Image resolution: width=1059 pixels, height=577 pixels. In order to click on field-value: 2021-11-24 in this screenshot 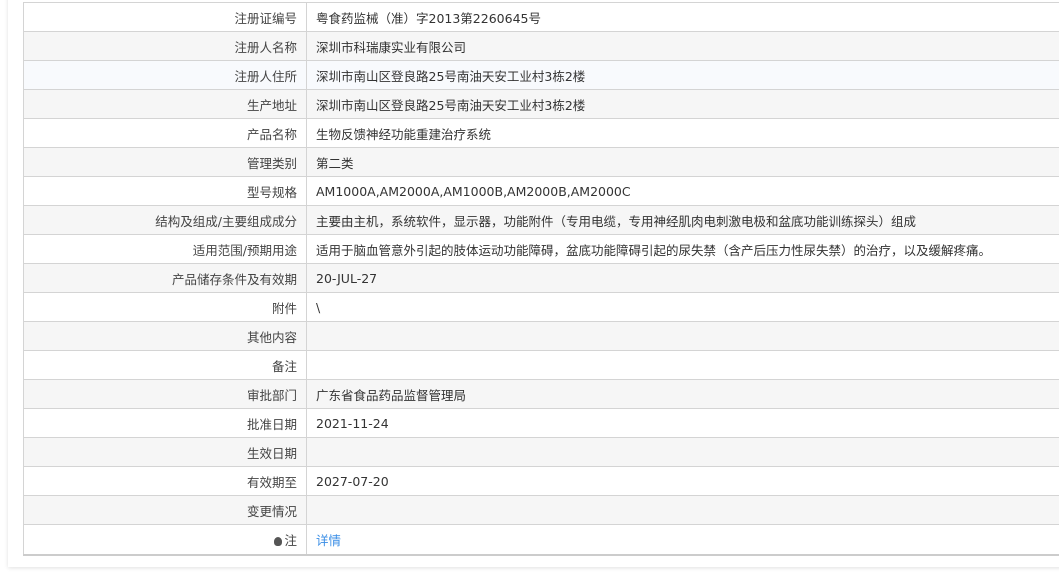, I will do `click(682, 423)`.